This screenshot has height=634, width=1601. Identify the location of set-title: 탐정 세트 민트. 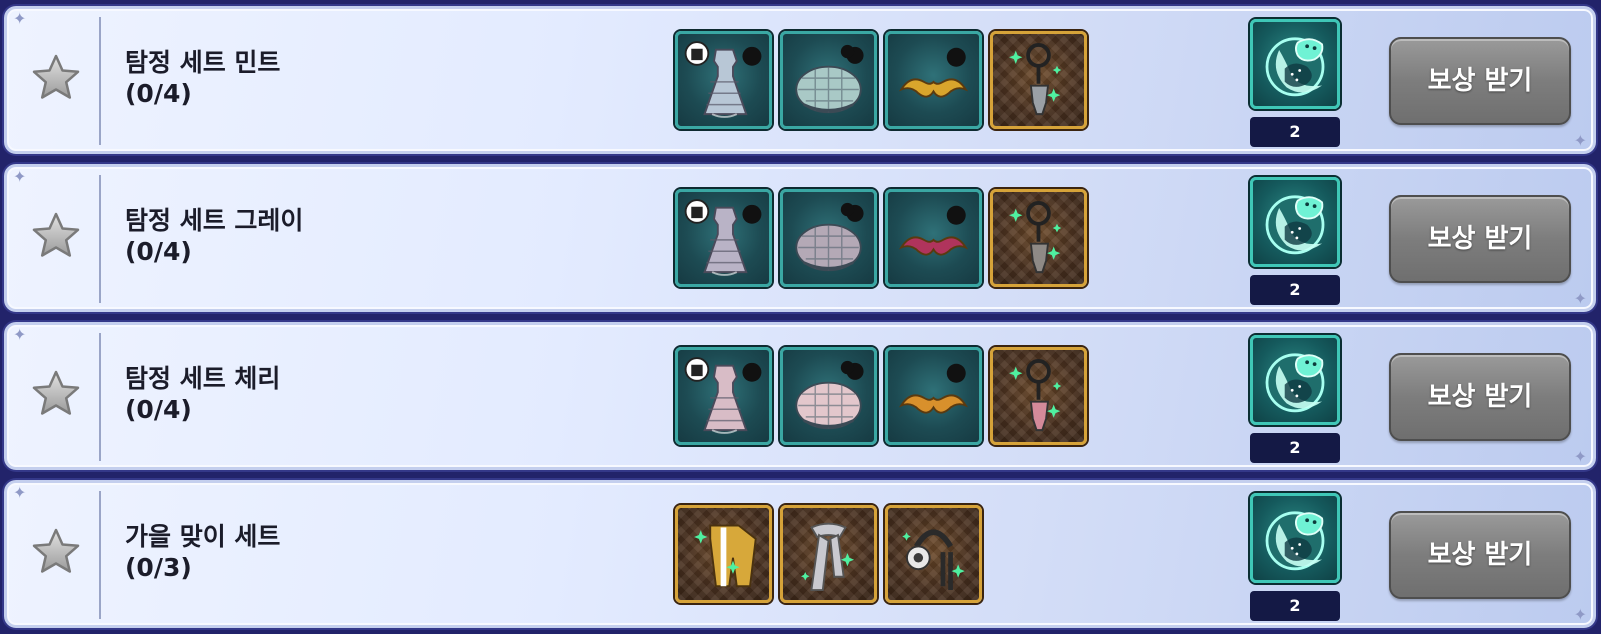
(203, 62).